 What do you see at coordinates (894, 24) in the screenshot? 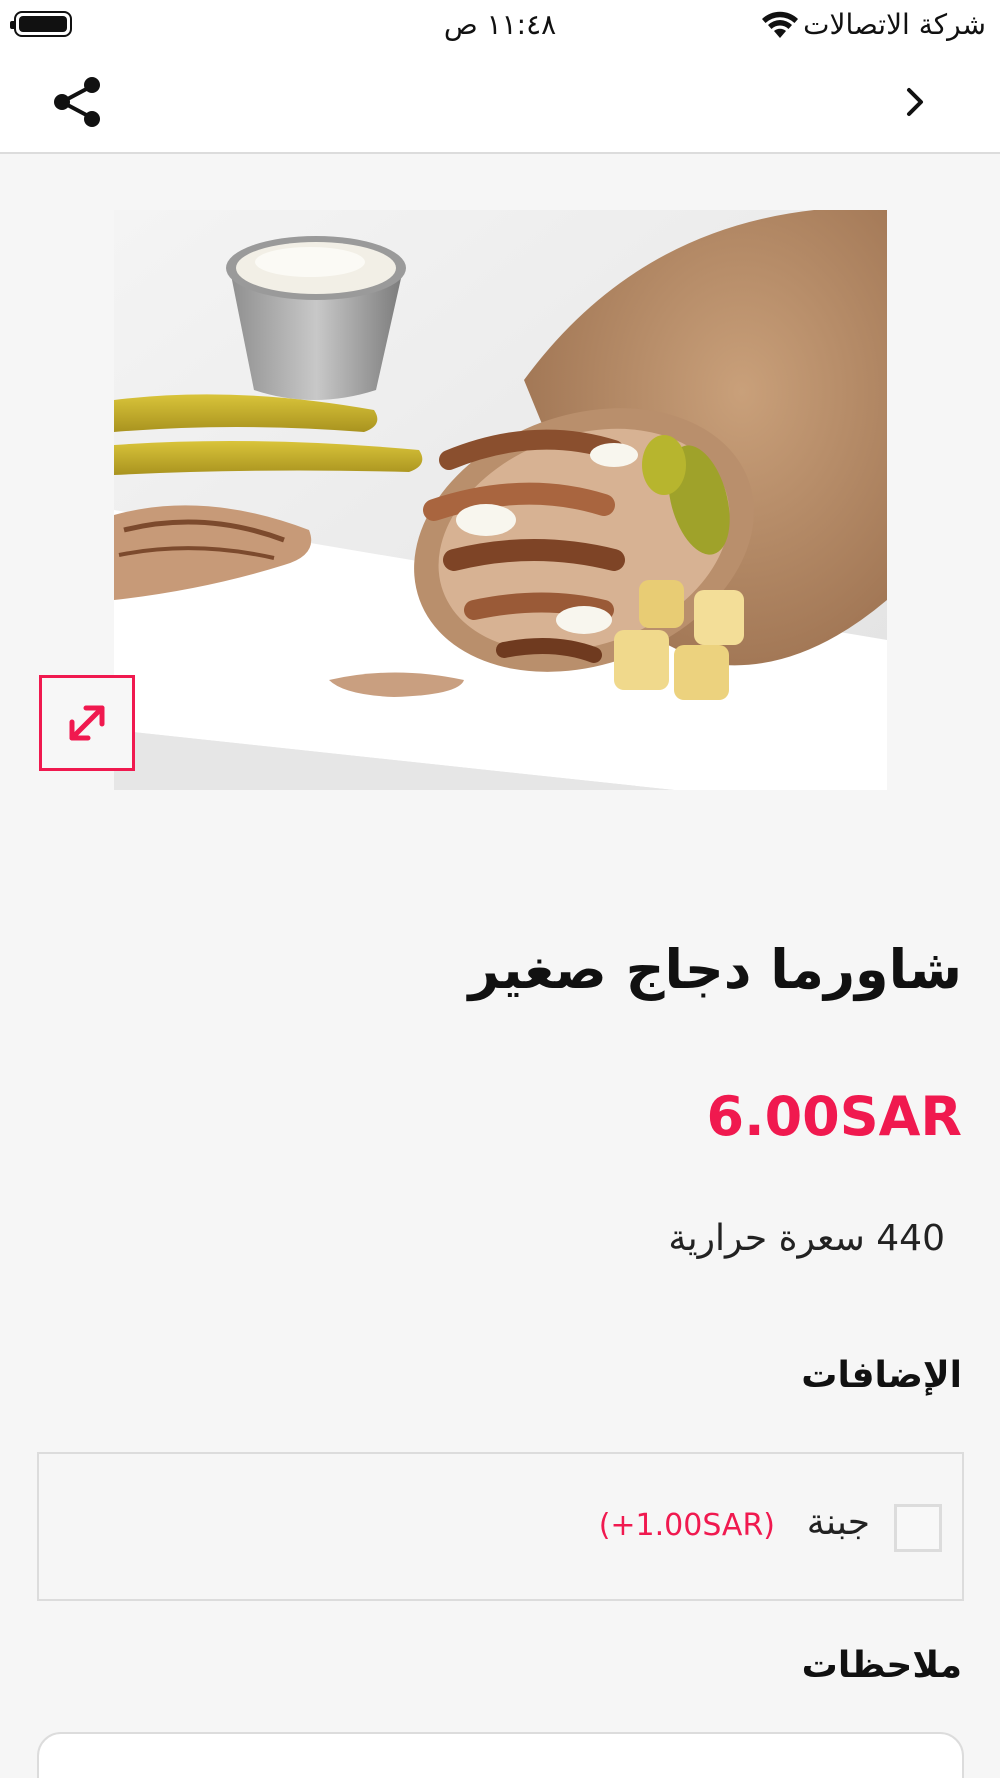
I see `carrier-name: شركة الاتصالات` at bounding box center [894, 24].